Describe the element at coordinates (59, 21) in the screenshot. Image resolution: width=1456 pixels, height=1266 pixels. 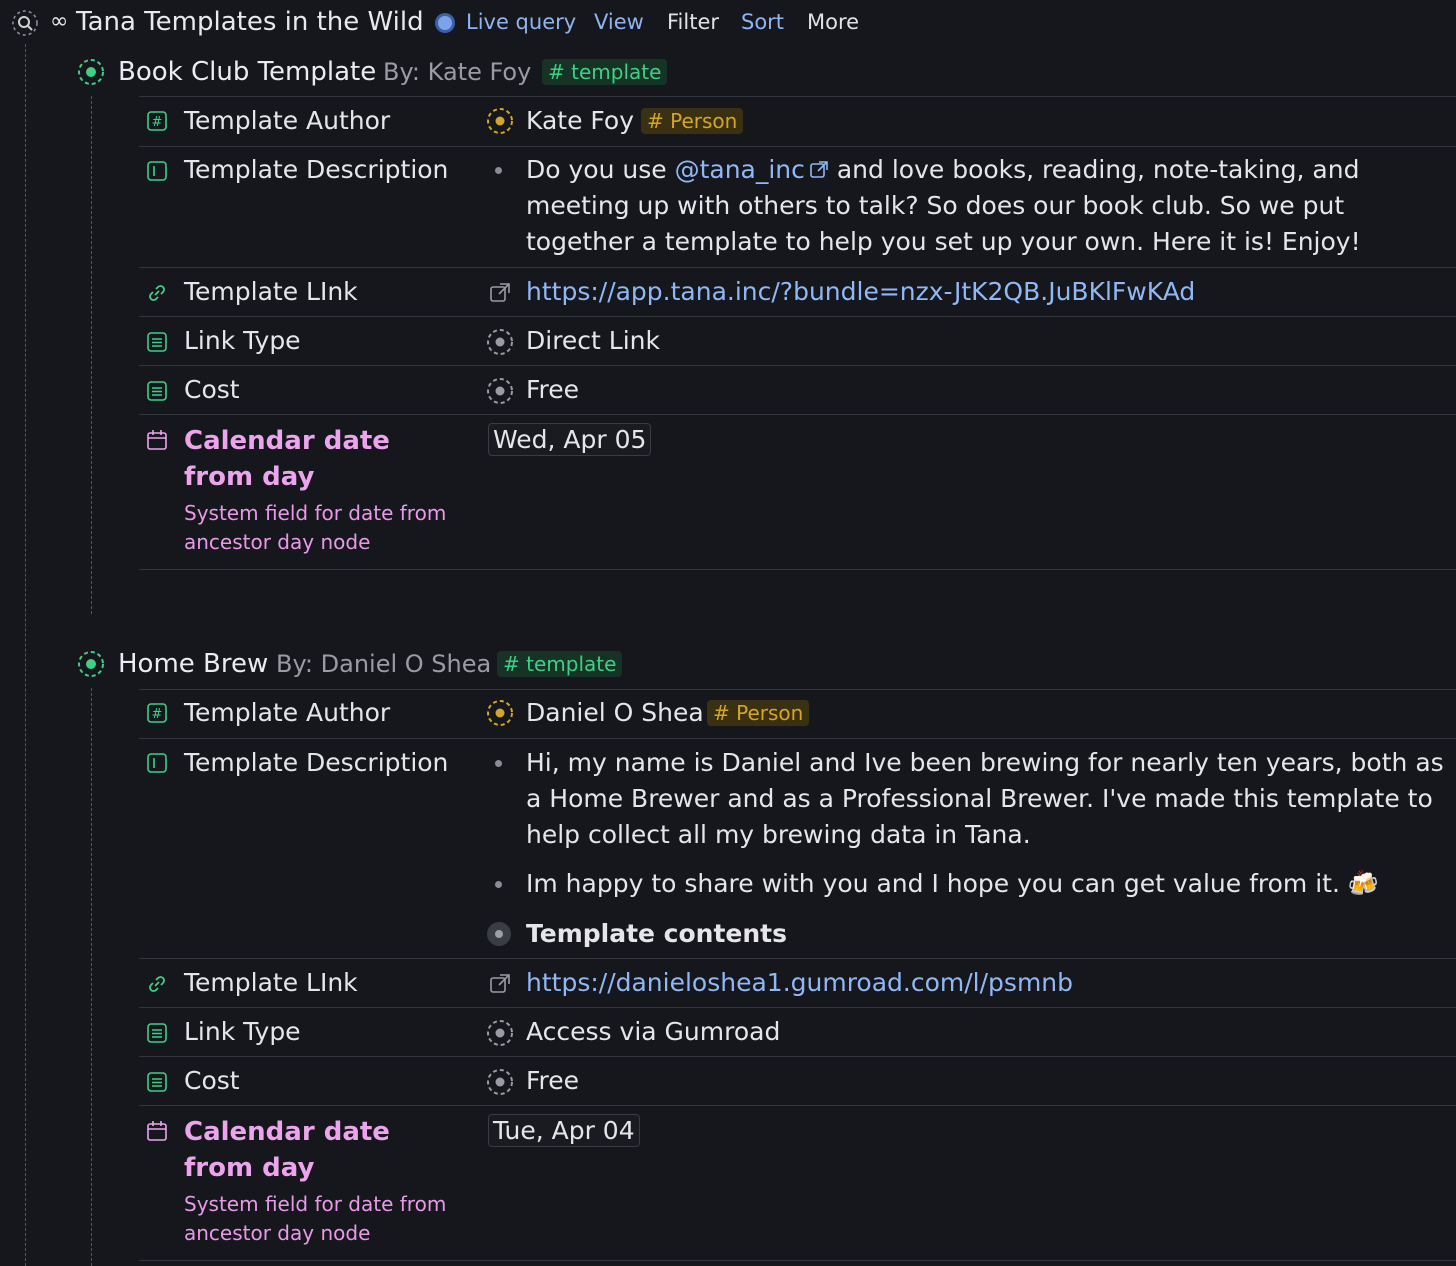
I see `infinity-icon: ∞` at that location.